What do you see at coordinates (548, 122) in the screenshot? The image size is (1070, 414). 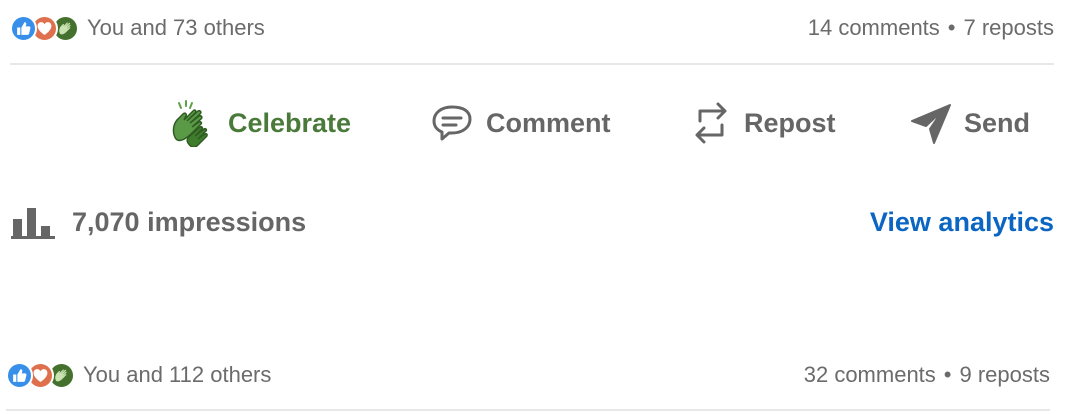 I see `comment-label: Comment` at bounding box center [548, 122].